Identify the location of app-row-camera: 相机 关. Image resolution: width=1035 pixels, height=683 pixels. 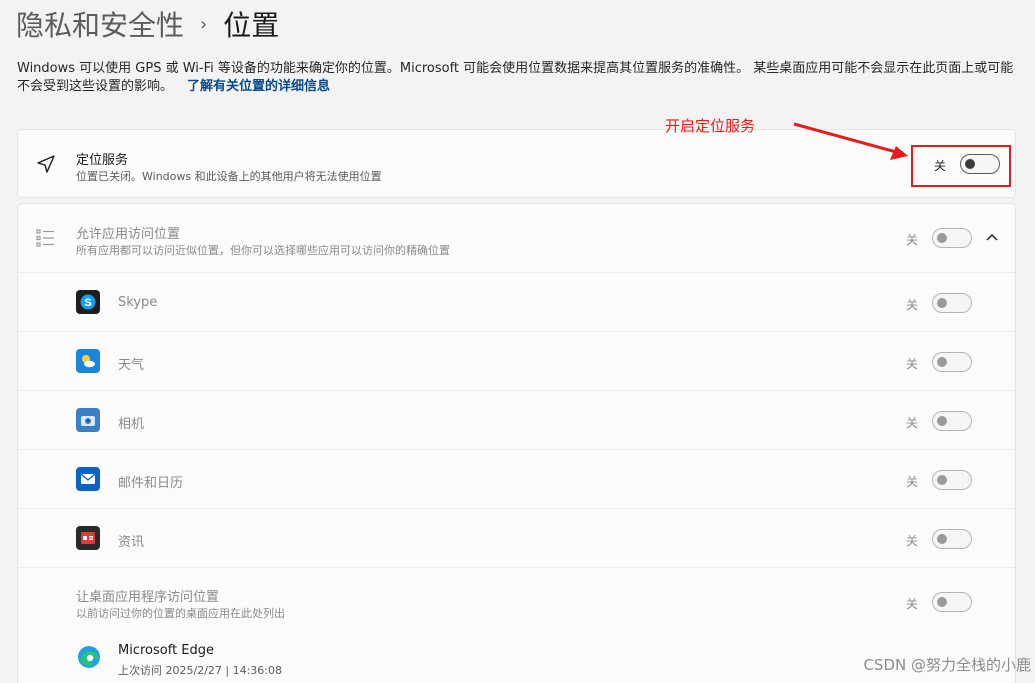
(516, 419).